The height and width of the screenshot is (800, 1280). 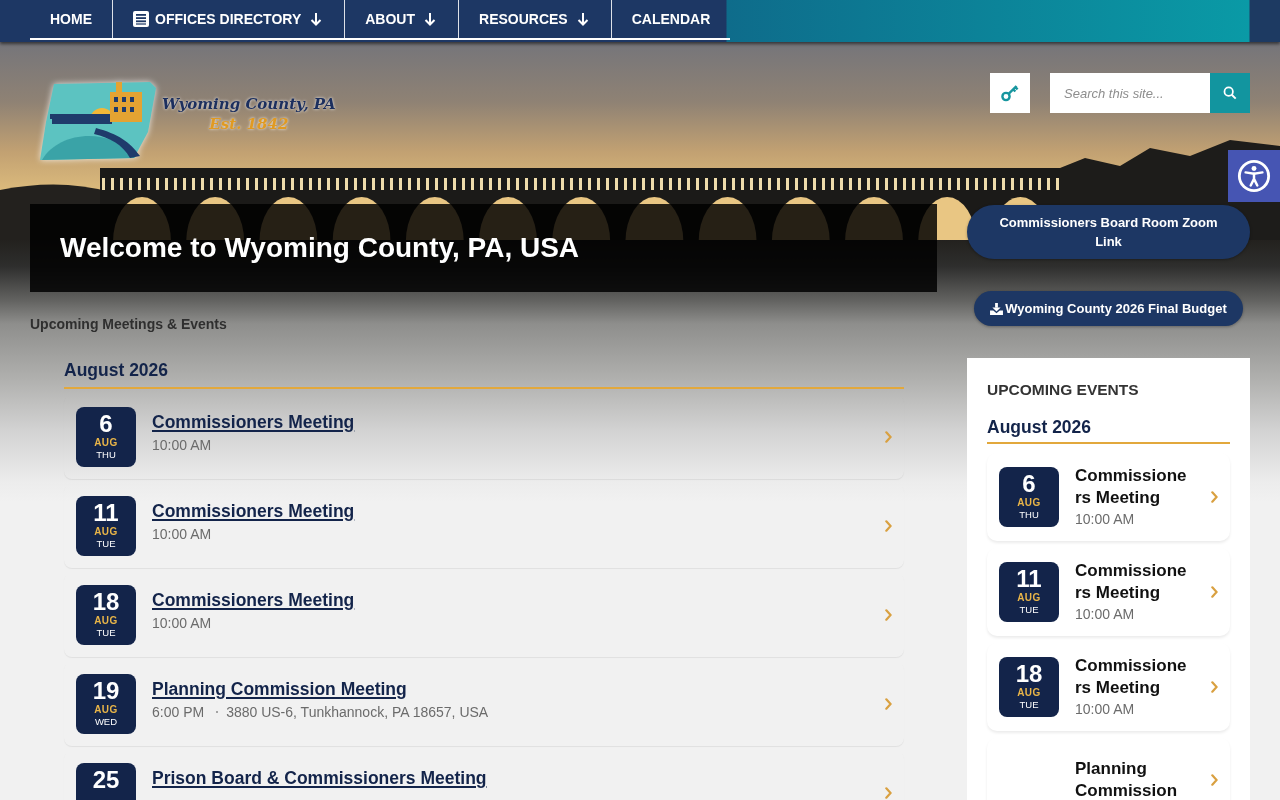 What do you see at coordinates (178, 712) in the screenshot?
I see `event-time: 6:00 PM` at bounding box center [178, 712].